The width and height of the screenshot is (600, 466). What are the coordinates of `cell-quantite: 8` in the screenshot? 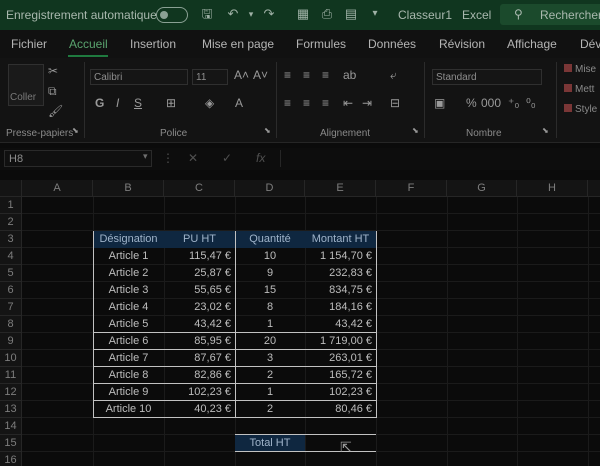 It's located at (270, 307).